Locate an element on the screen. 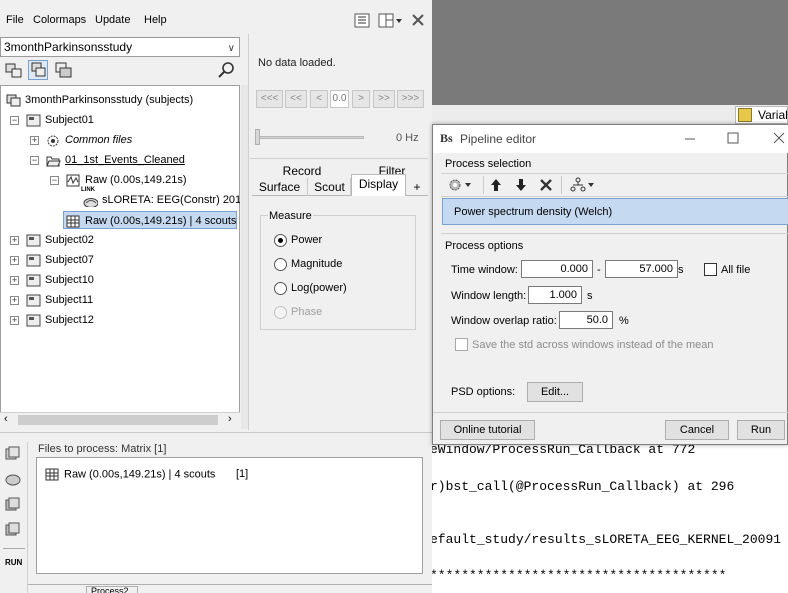 The height and width of the screenshot is (593, 788). functional-view-icon is located at coordinates (38, 70).